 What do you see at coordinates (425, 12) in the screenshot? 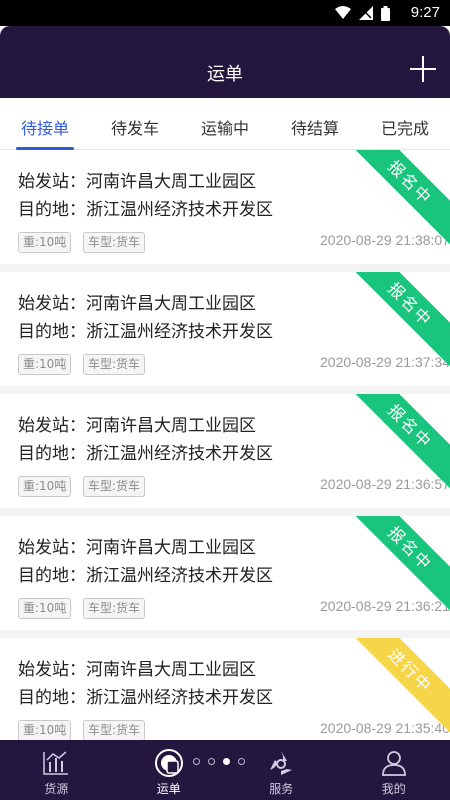
I see `status-time: 9:27` at bounding box center [425, 12].